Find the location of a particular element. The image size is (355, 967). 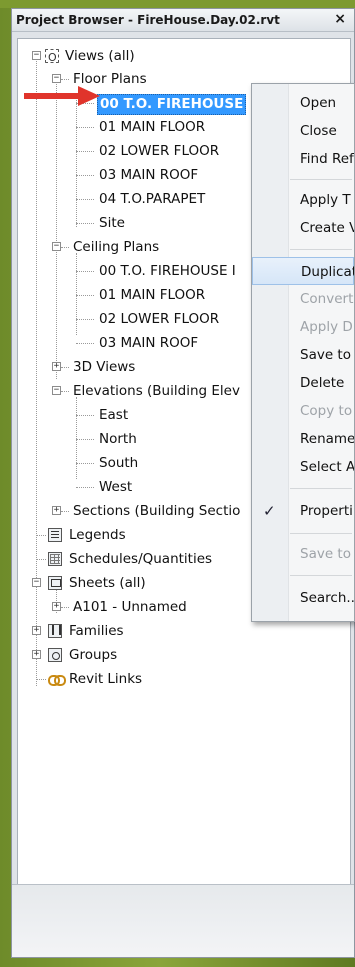

menu-item-label: Find Ref is located at coordinates (327, 159).